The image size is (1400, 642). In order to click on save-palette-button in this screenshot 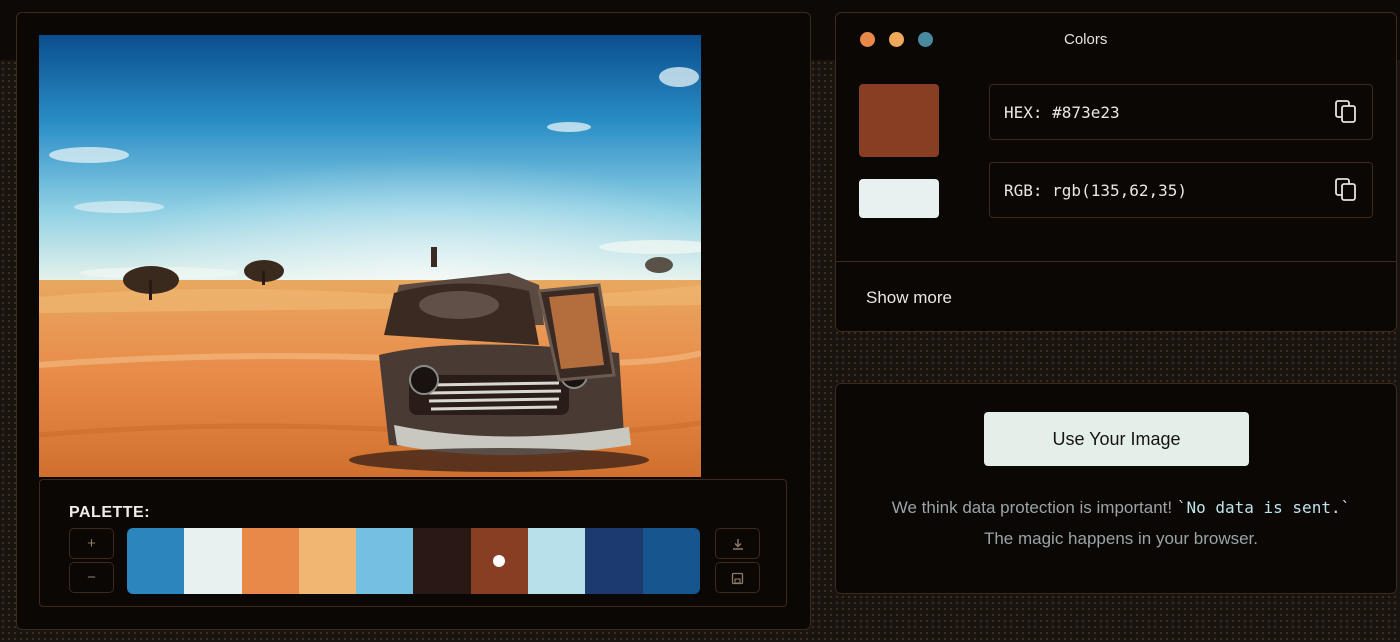, I will do `click(737, 577)`.